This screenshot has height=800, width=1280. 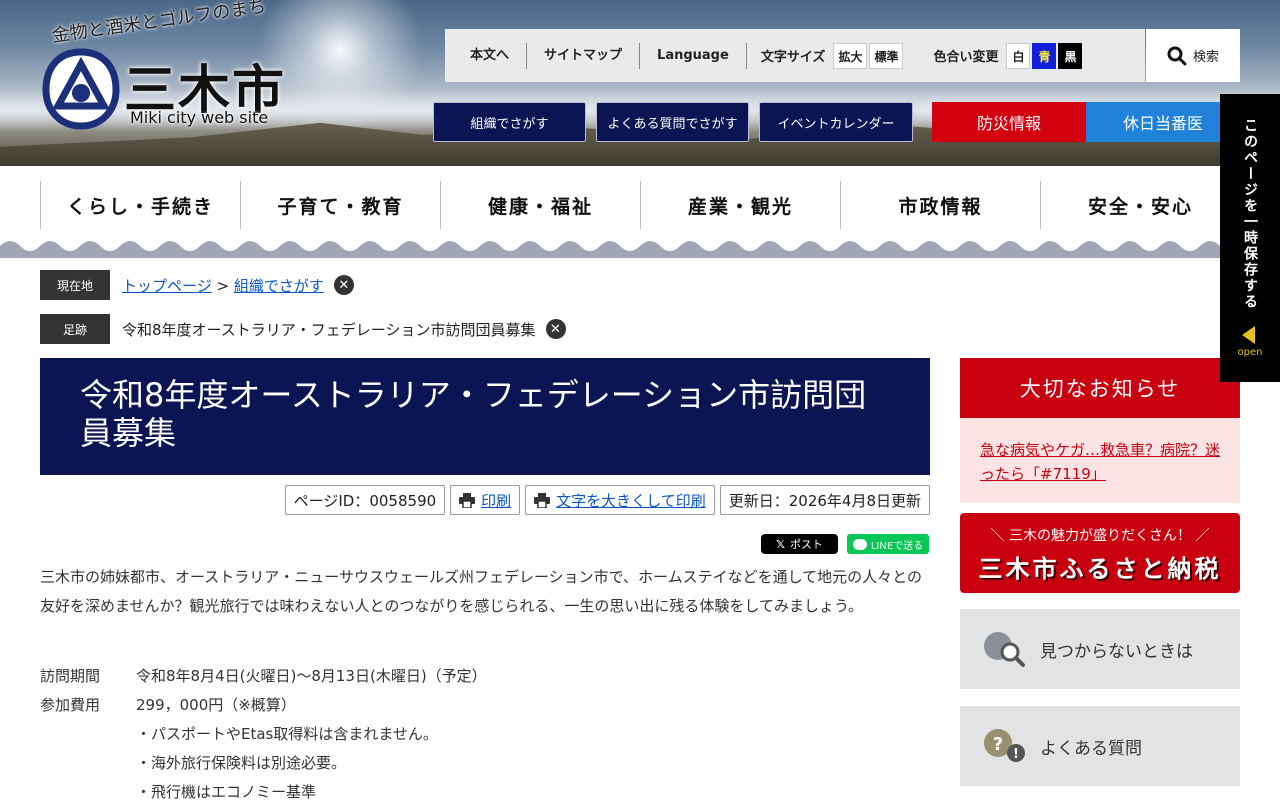 I want to click on search-by-faq-button: よくある質問でさがす, so click(x=672, y=122).